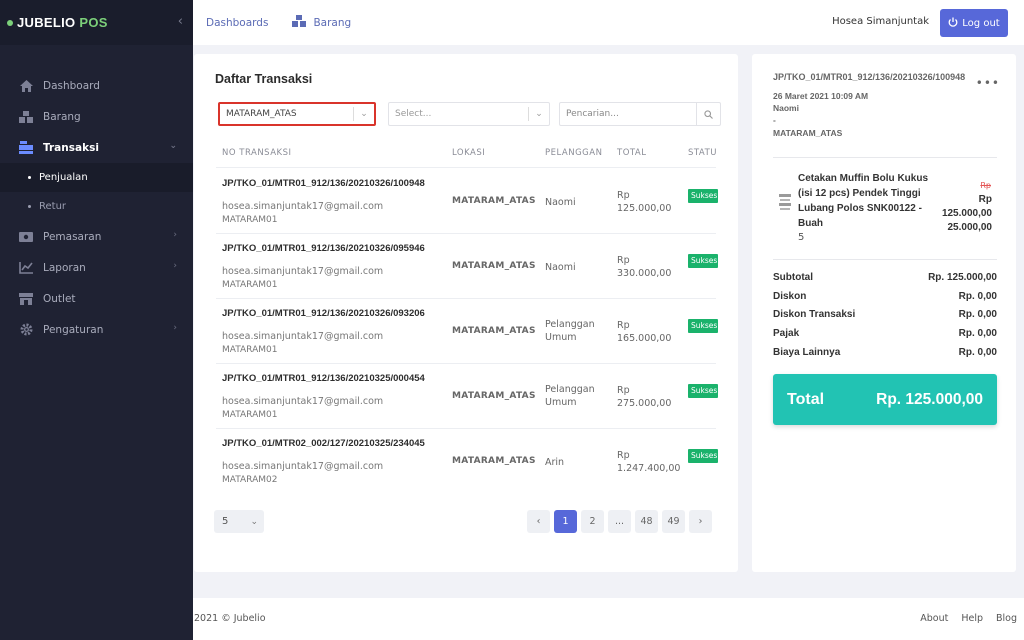 This screenshot has height=640, width=1024. Describe the element at coordinates (321, 22) in the screenshot. I see `top-link-barang: Barang` at that location.